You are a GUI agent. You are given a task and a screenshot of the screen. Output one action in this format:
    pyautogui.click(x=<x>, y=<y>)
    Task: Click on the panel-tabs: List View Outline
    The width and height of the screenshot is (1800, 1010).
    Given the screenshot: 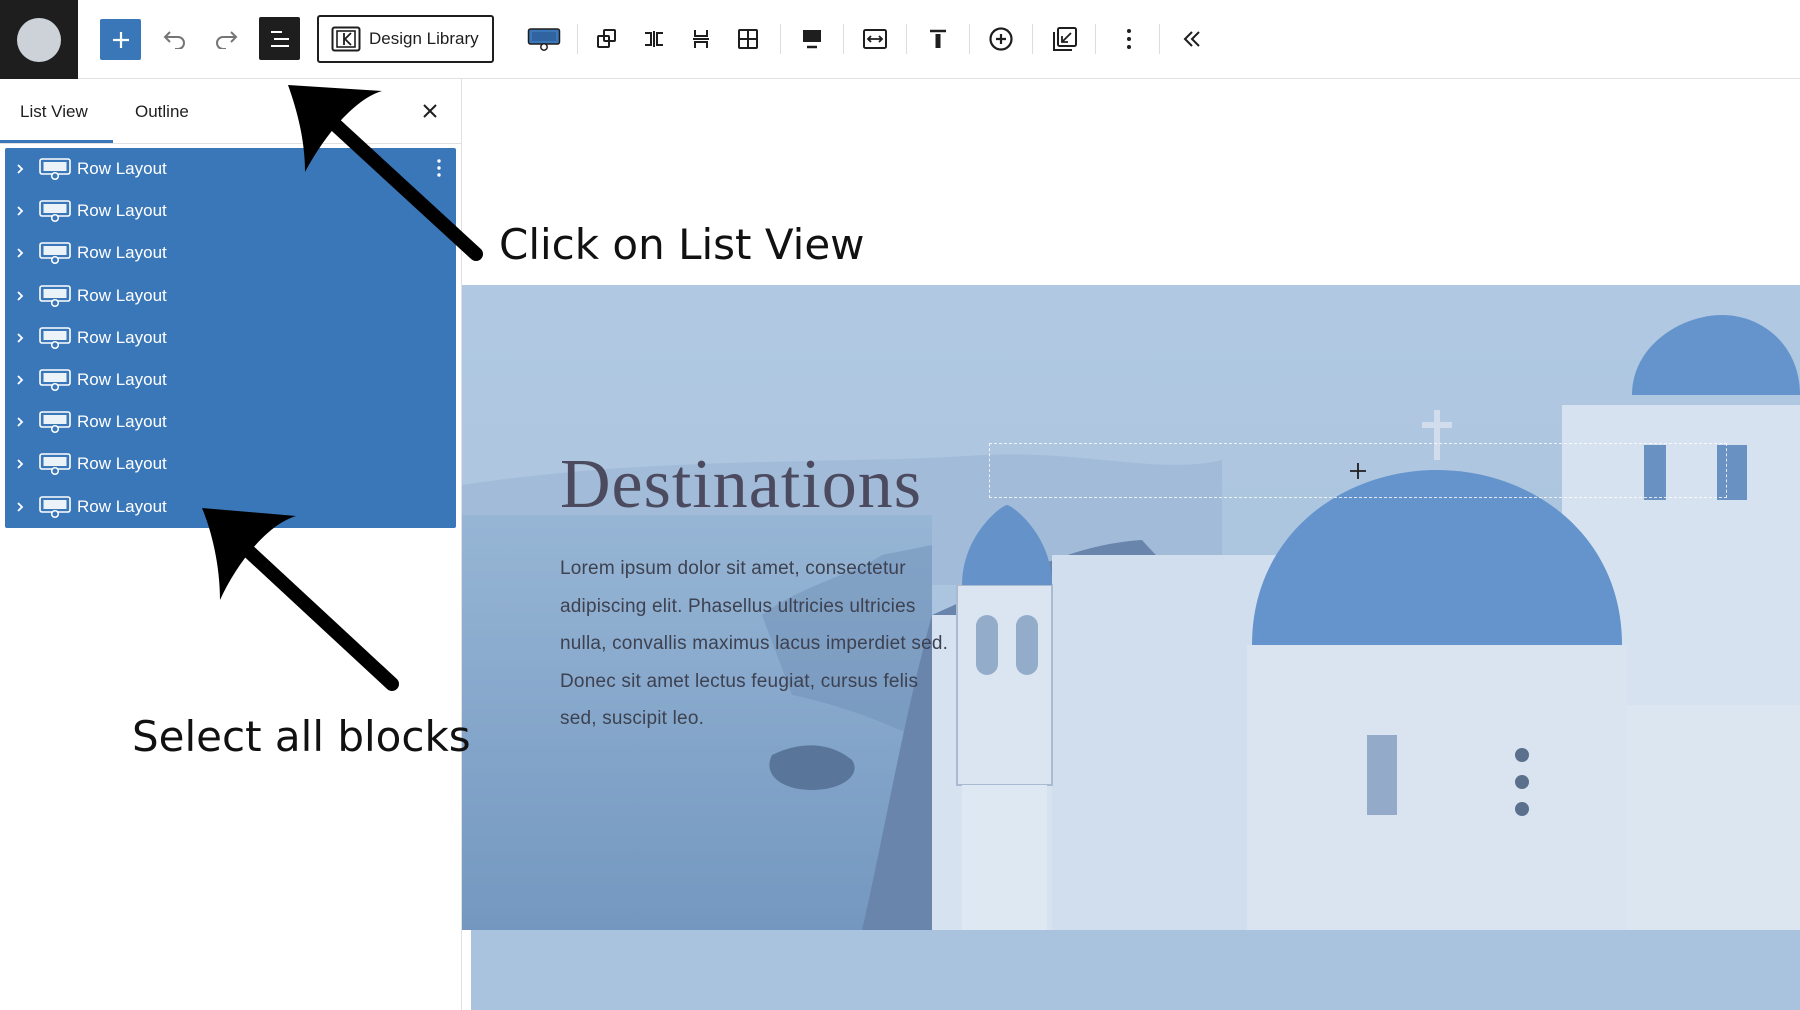 What is the action you would take?
    pyautogui.click(x=231, y=111)
    